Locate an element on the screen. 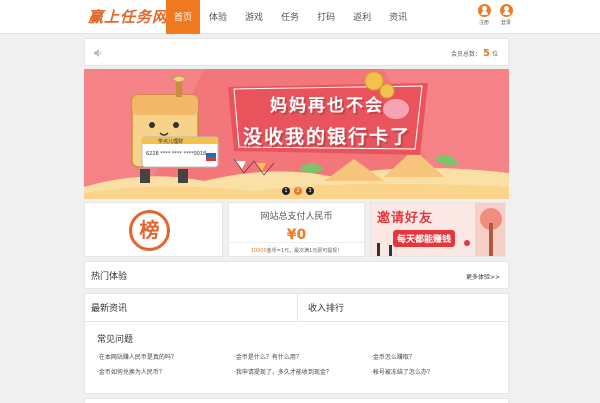  total-paid-block: 网站总支付人民币 ¥0 10000金币=1元，最次满1元即可提现！ is located at coordinates (296, 229).